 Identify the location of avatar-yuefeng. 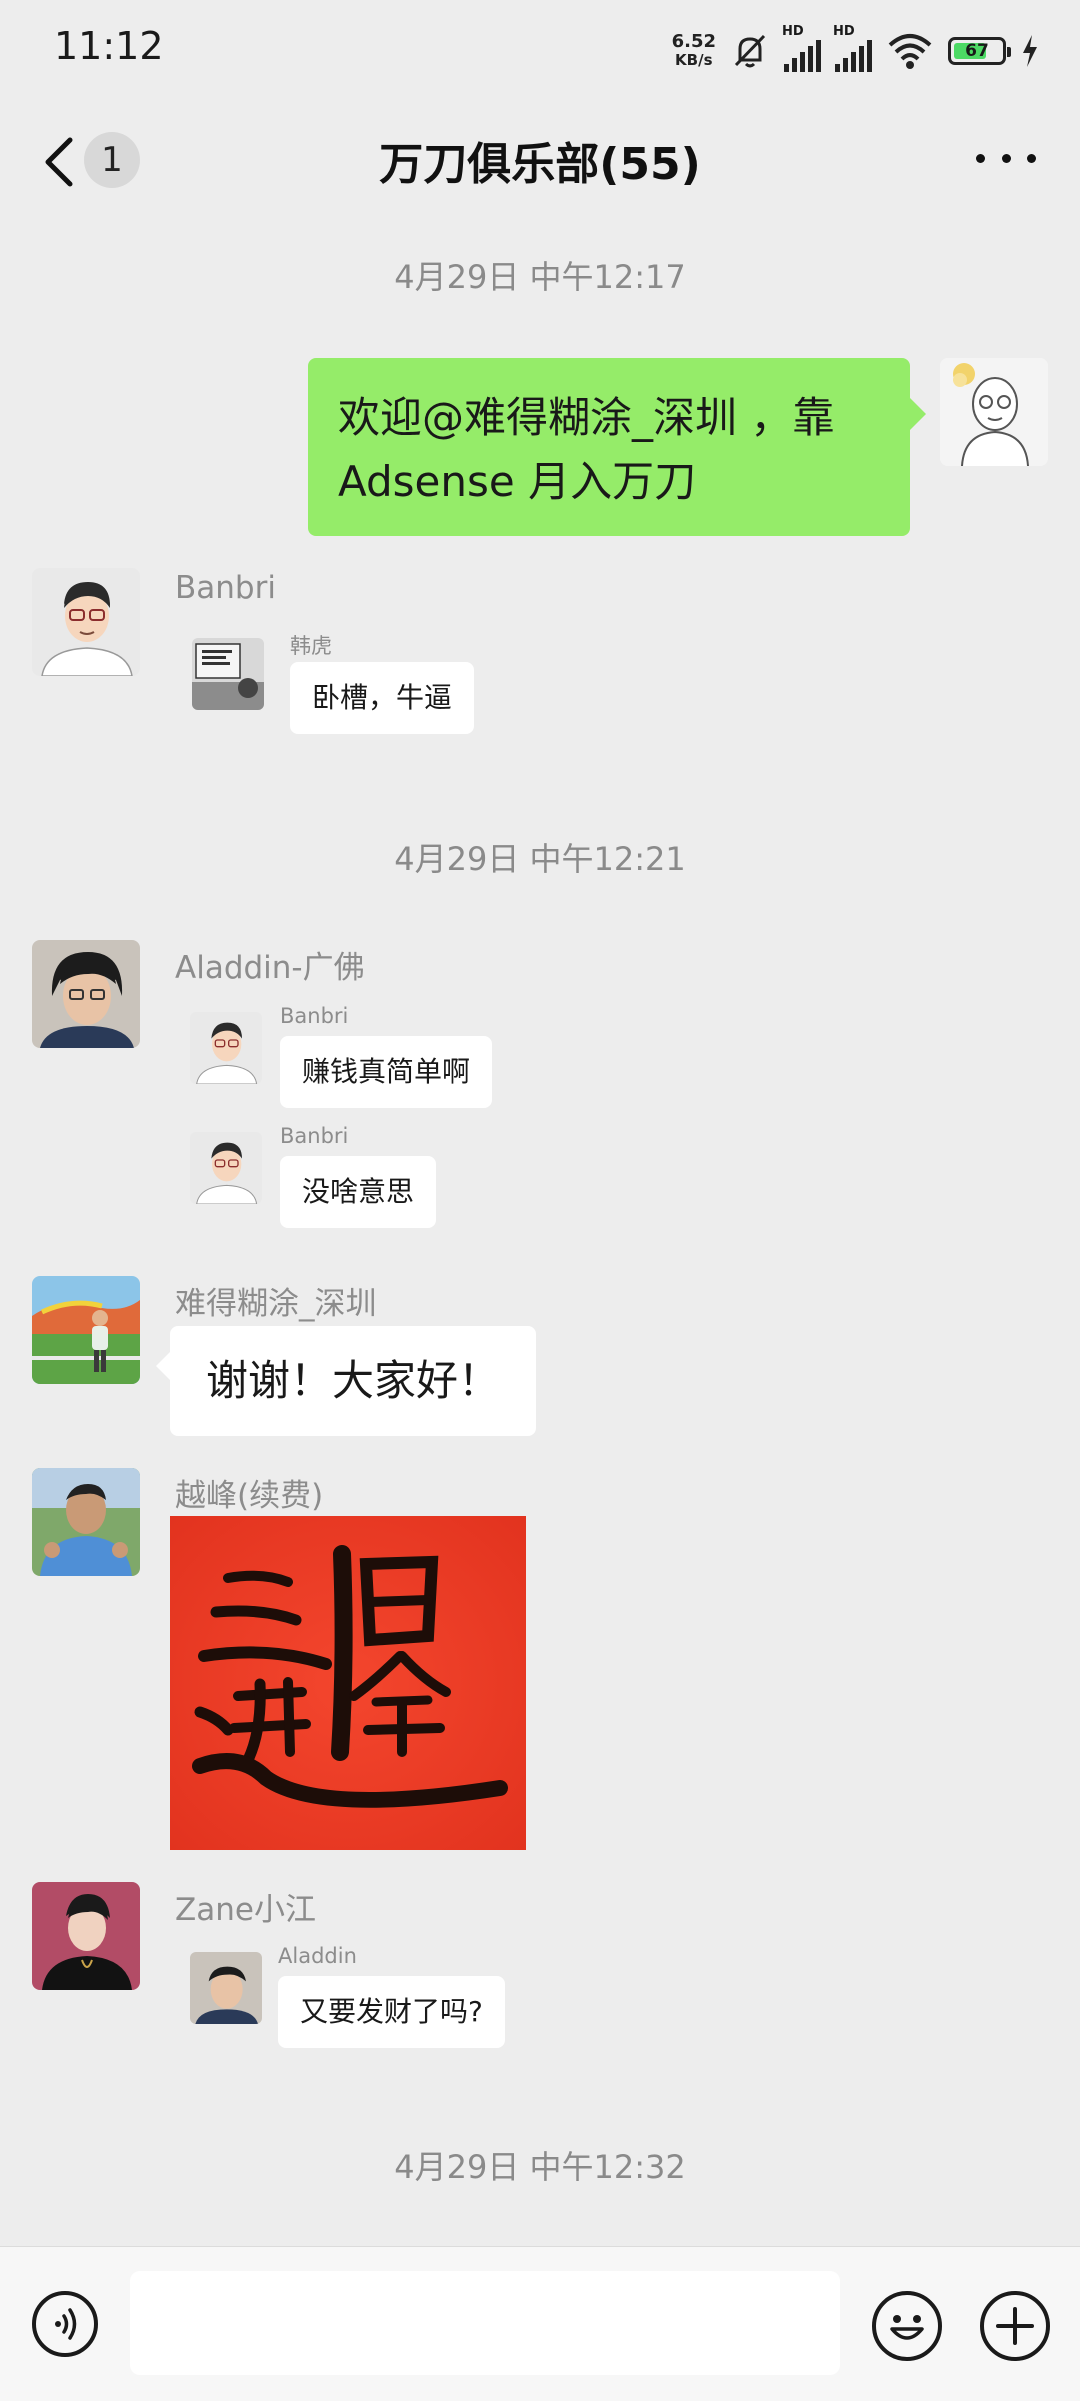
(86, 1522).